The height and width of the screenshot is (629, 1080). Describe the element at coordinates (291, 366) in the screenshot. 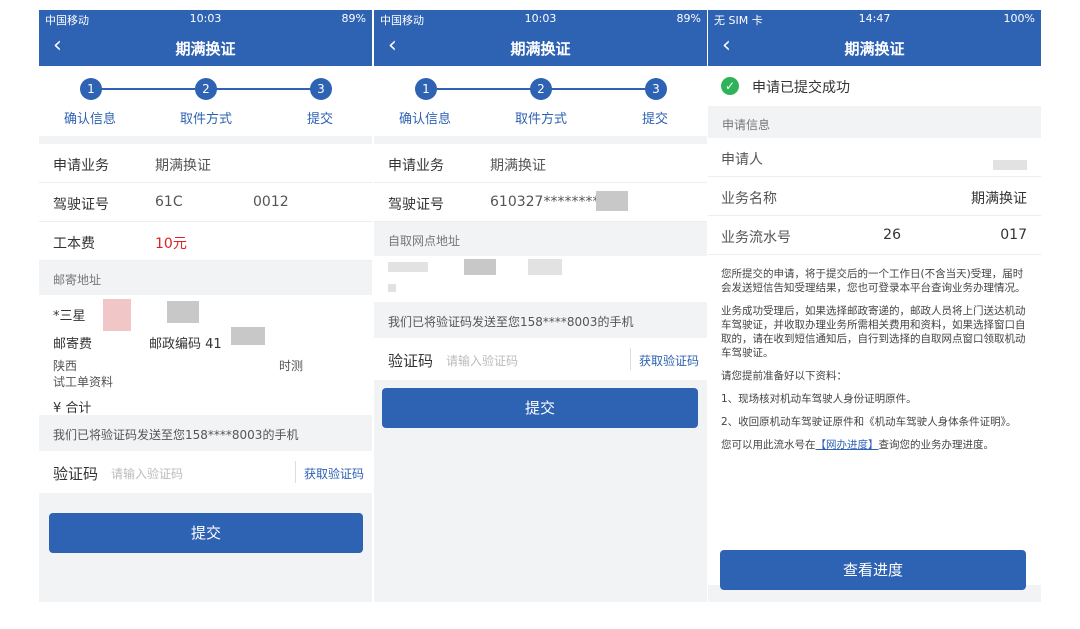

I see `address-line-tail: 时测` at that location.